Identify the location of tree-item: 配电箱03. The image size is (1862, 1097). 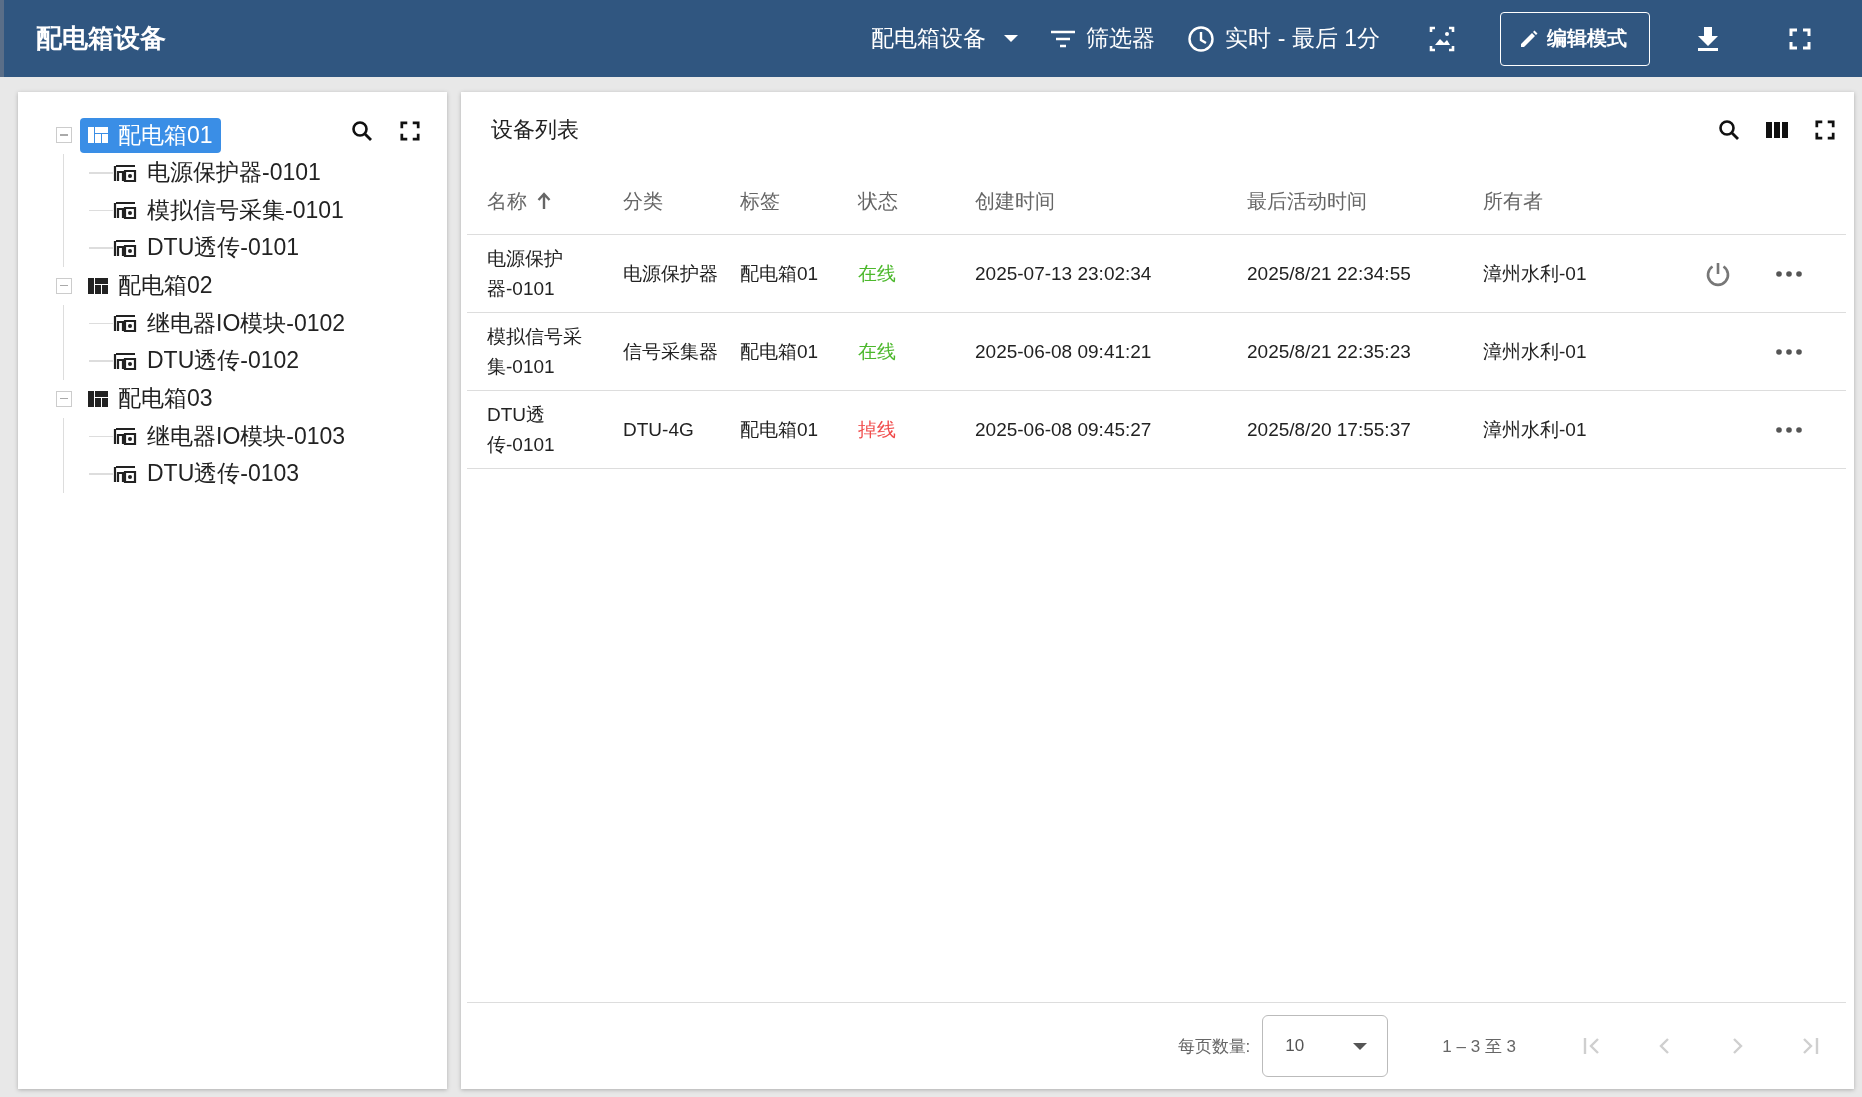
(150, 398).